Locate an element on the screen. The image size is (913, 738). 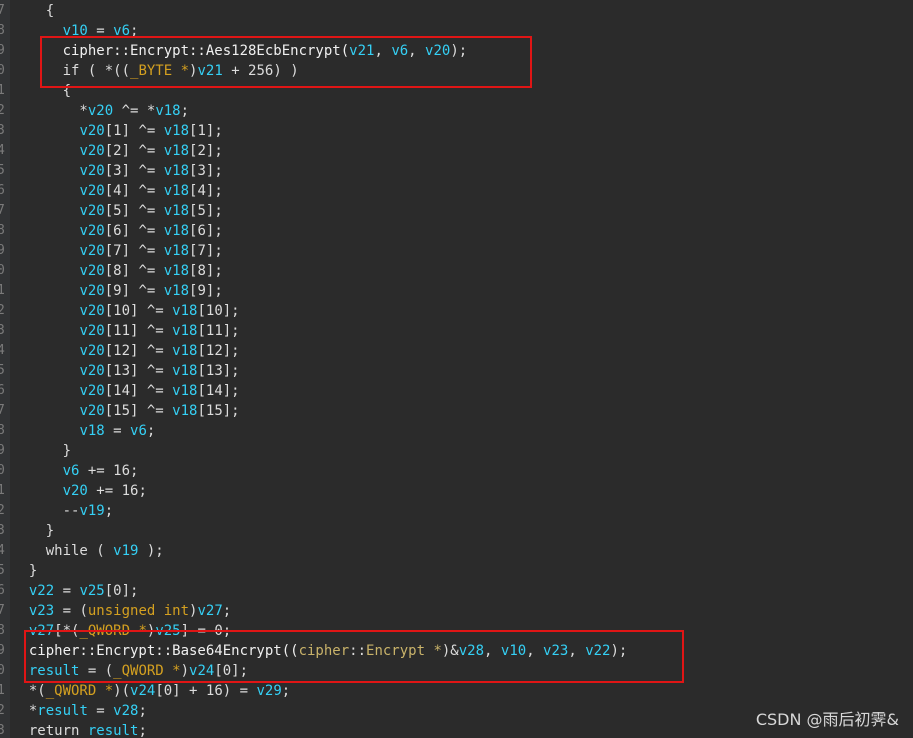
line-number-gutter: 7 8 9 0 1 2 3 4 5 6 7 8 9 0 1 2 3 4 5 6 7 8 9 0 1 2 3 4 5 6 7 8 9 0 1 2 3 is located at coordinates (5, 369).